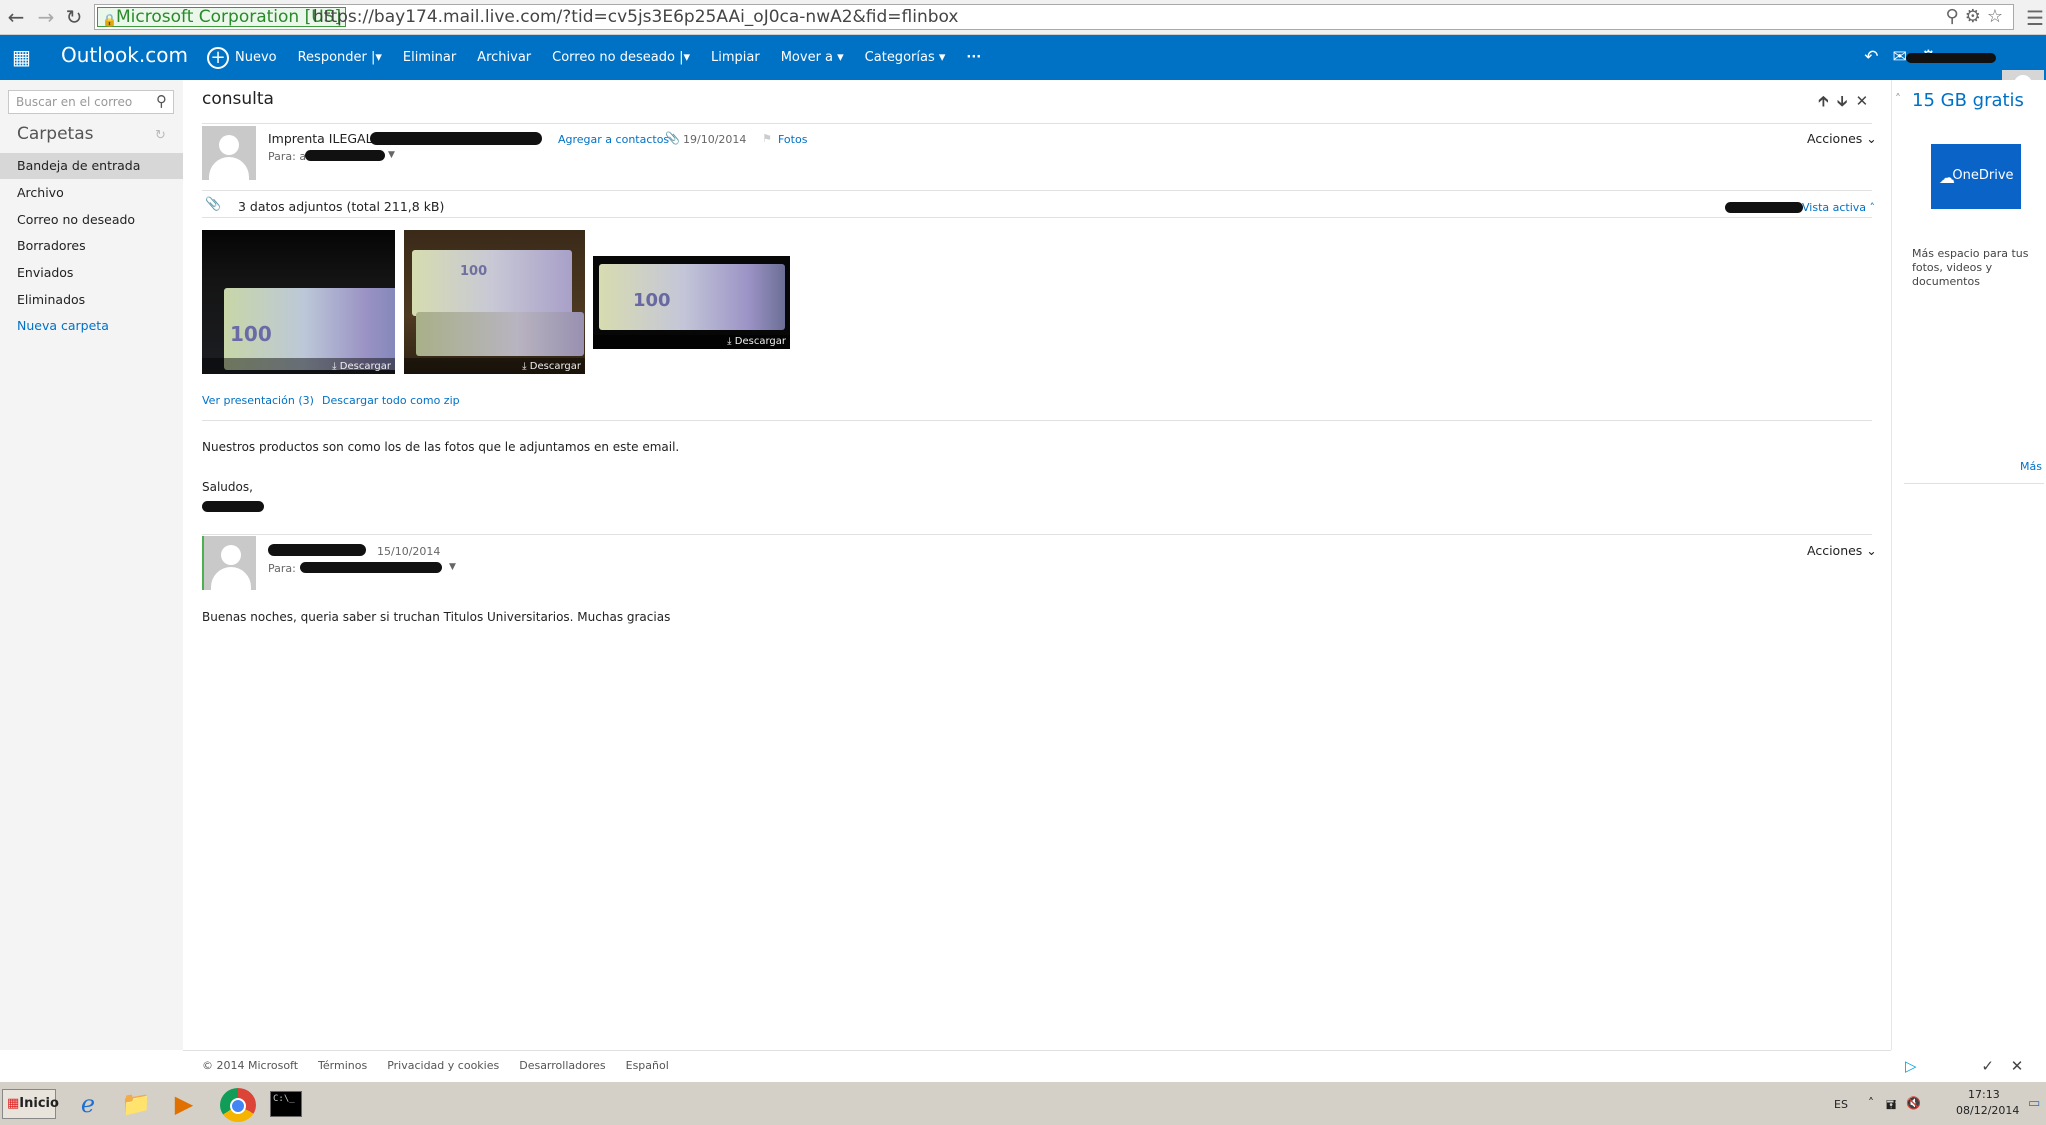 Image resolution: width=2046 pixels, height=1125 pixels. What do you see at coordinates (2031, 466) in the screenshot?
I see `more-link: Más` at bounding box center [2031, 466].